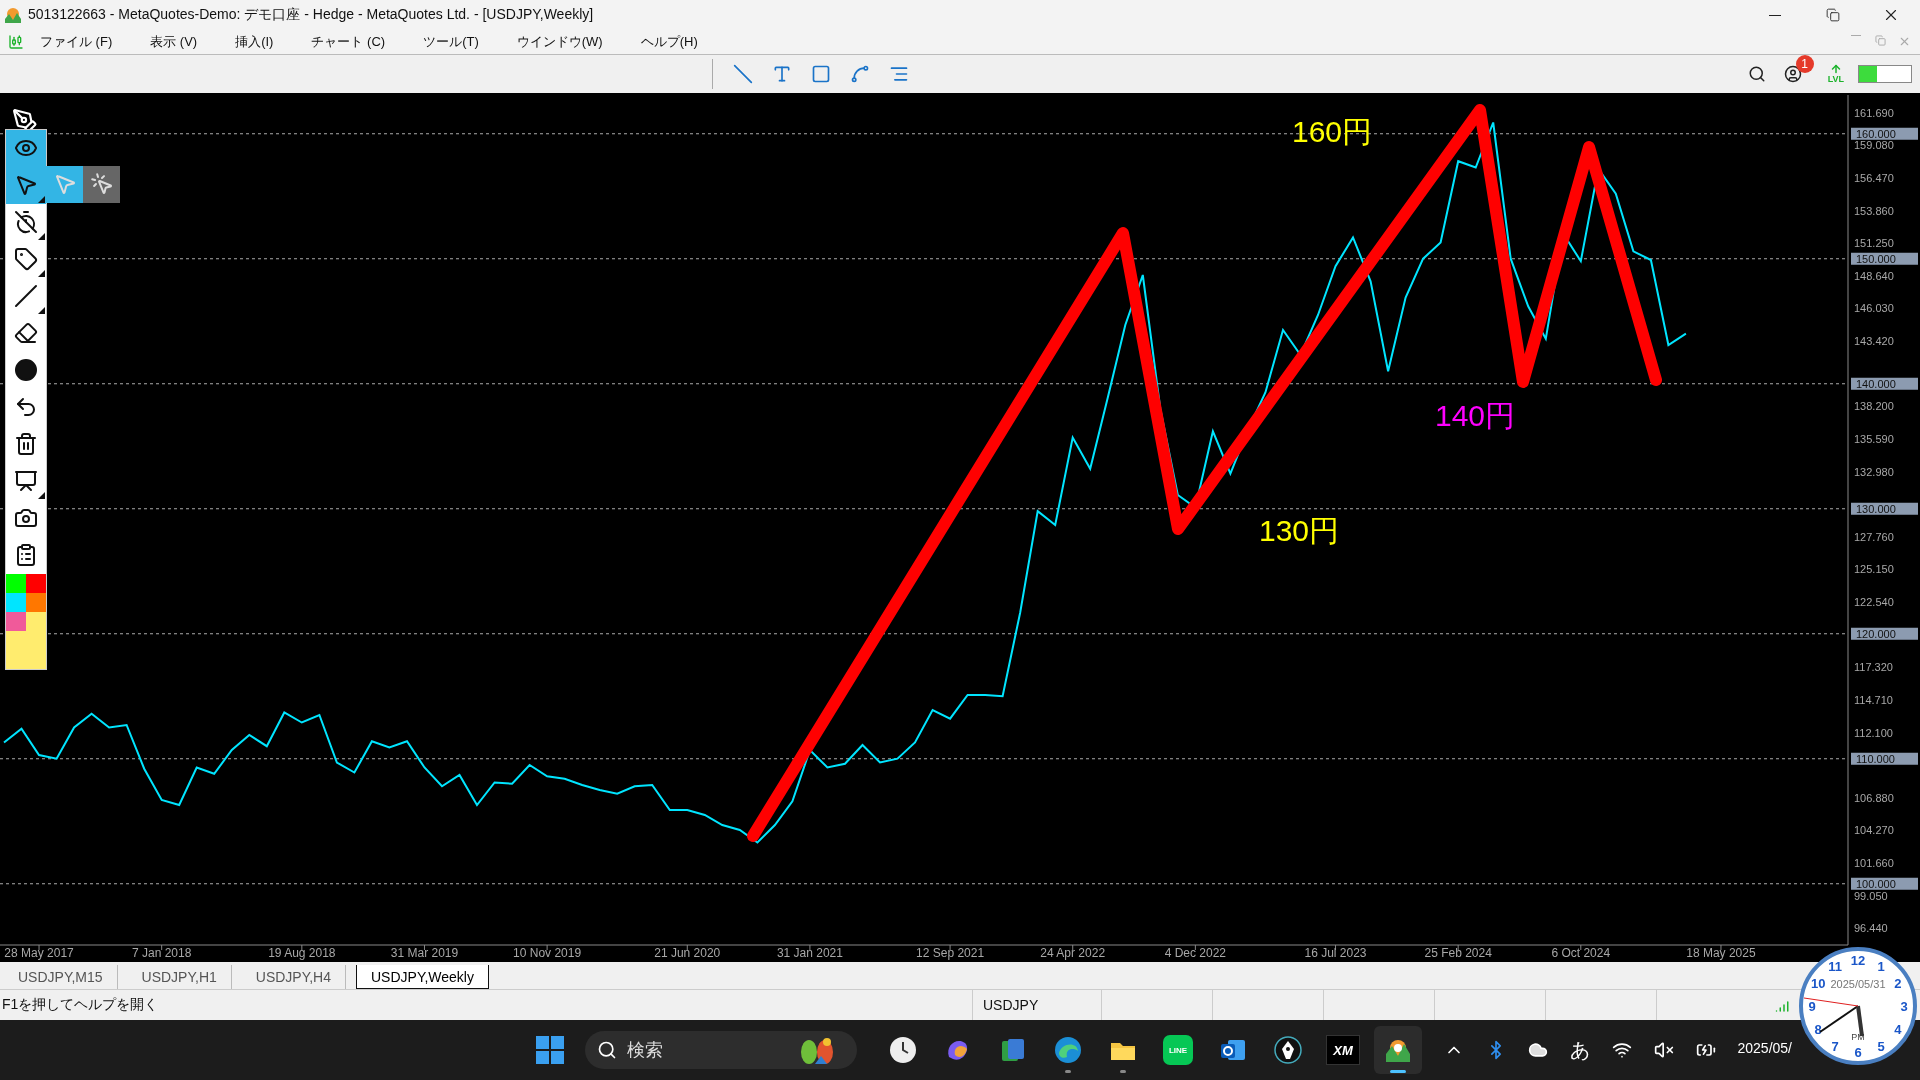 Image resolution: width=1920 pixels, height=1080 pixels. I want to click on chart-annotation: 160円, so click(1332, 131).